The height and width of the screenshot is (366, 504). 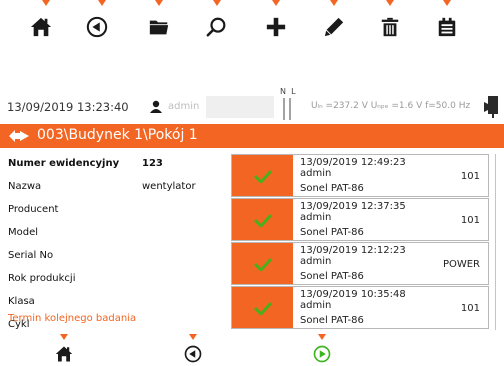 What do you see at coordinates (353, 250) in the screenshot?
I see `measurement-datetime: 13/09/2019 12:12:23` at bounding box center [353, 250].